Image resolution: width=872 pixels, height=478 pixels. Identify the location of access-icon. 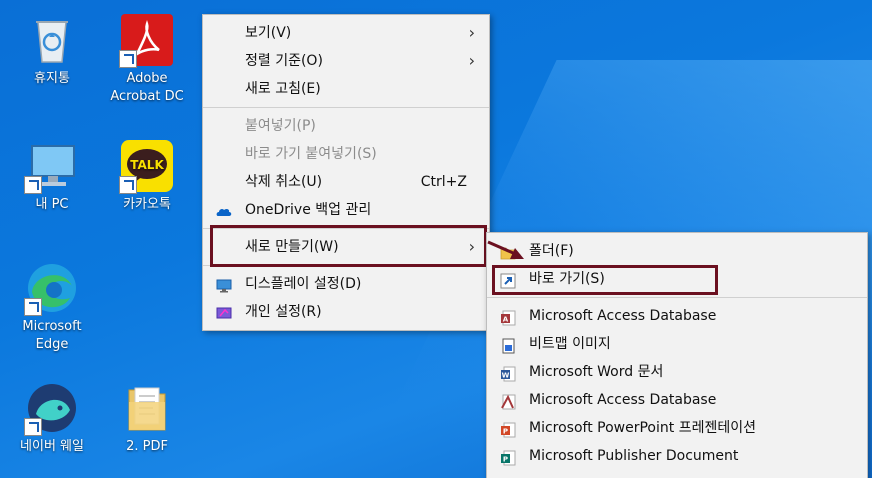
(508, 401).